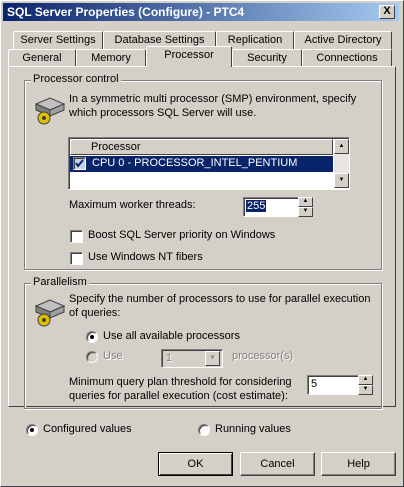 The image size is (404, 487). I want to click on threshold-input: 5, so click(333, 385).